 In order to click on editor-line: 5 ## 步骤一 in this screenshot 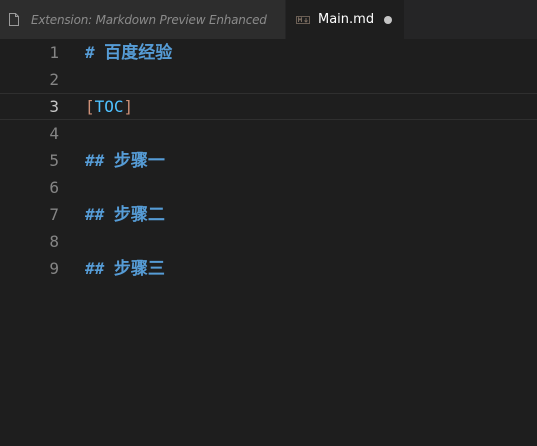, I will do `click(268, 160)`.